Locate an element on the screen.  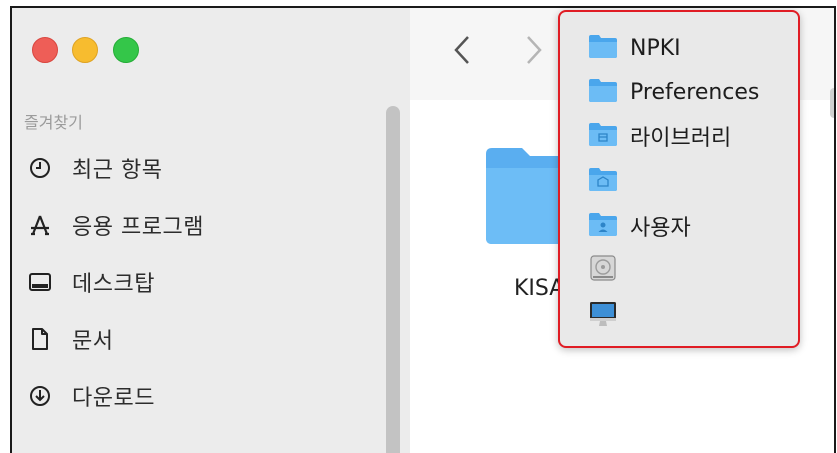
hard-disk-icon is located at coordinates (603, 270).